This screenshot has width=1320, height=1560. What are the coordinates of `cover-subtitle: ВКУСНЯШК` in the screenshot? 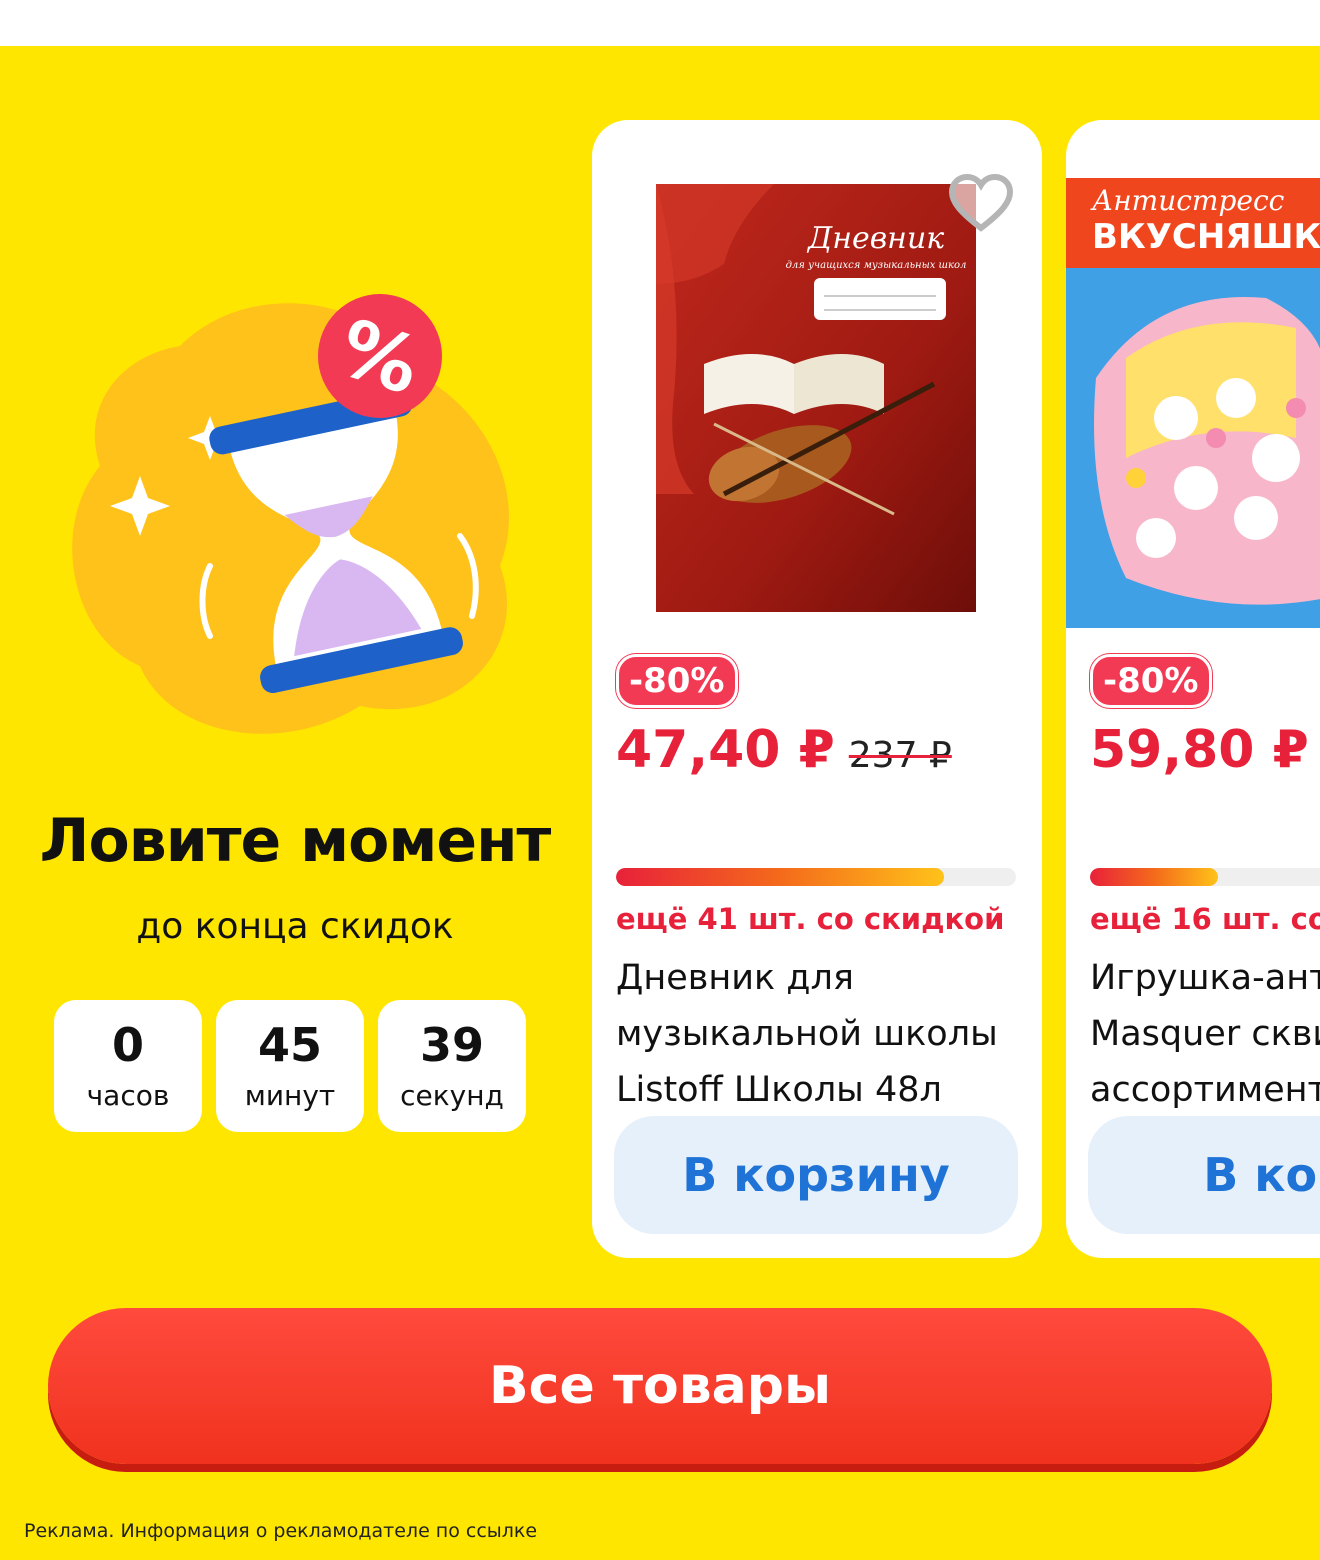 It's located at (1206, 237).